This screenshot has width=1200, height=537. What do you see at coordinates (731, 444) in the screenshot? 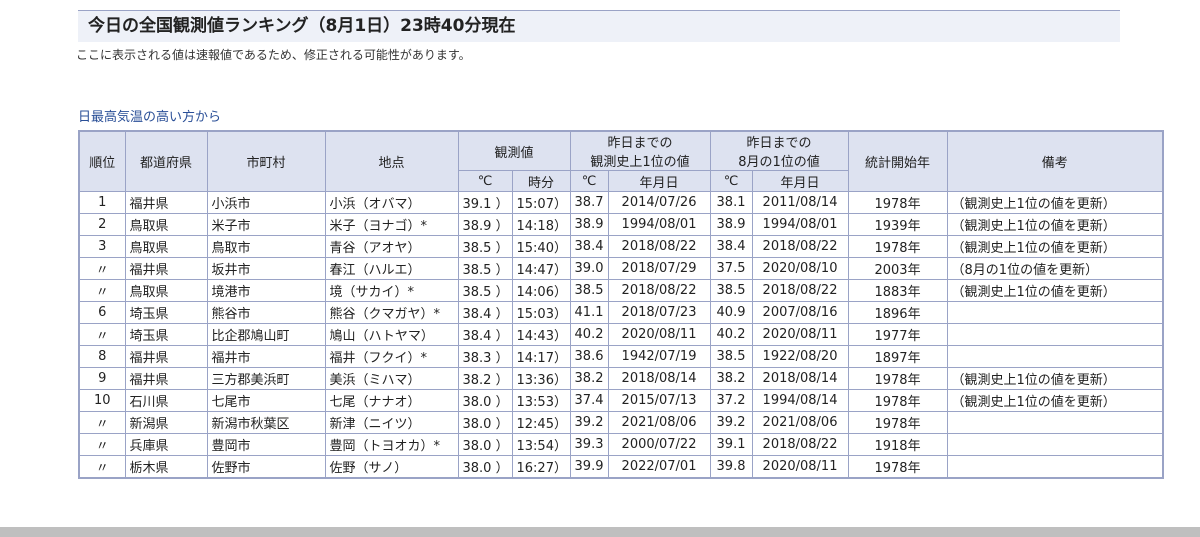
I see `aug-temp-cell: 39.1` at bounding box center [731, 444].